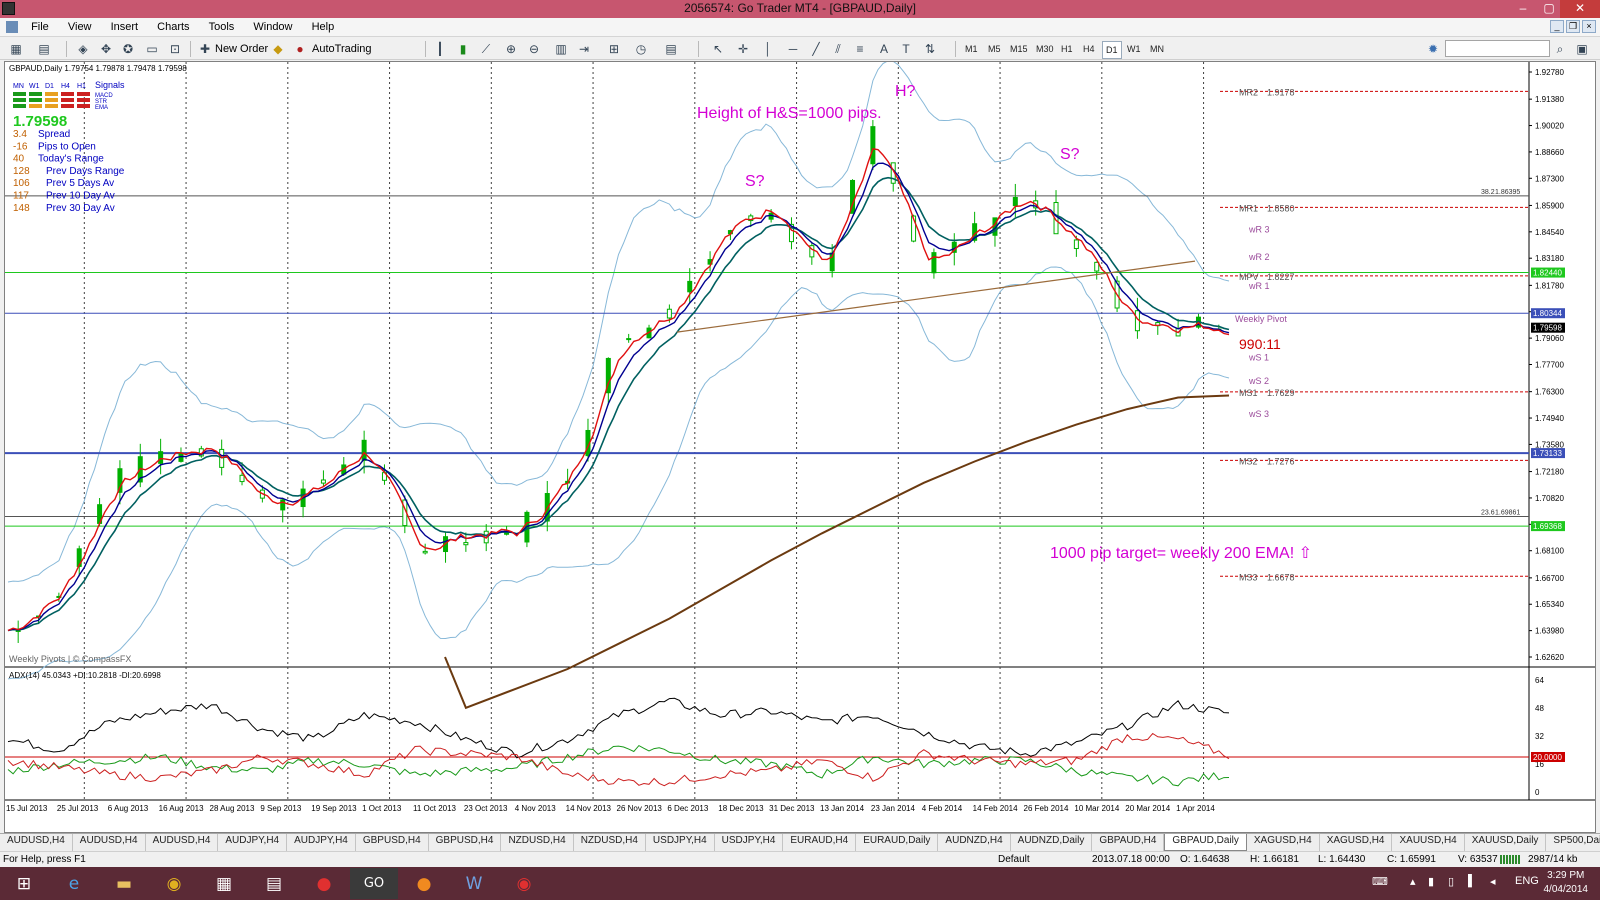 This screenshot has height=900, width=1600. Describe the element at coordinates (374, 883) in the screenshot. I see `mt4-taskbar-icon: GO` at that location.